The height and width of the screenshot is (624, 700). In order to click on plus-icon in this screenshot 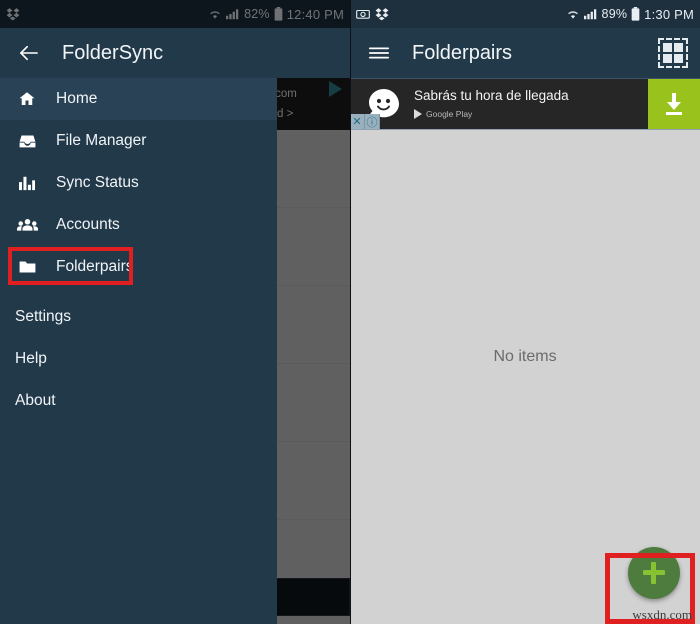, I will do `click(654, 573)`.